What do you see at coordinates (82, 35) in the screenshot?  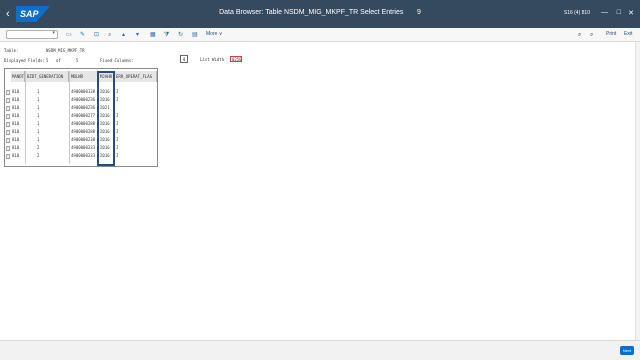 I see `edit-icon: ✎` at bounding box center [82, 35].